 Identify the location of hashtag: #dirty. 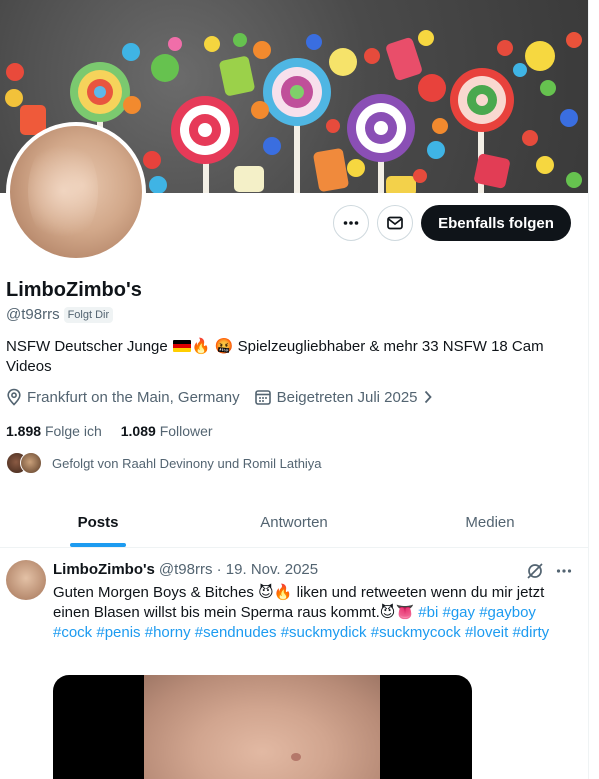
(530, 632).